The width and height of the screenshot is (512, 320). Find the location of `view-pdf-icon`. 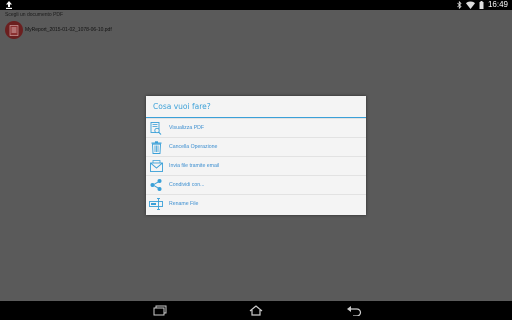

view-pdf-icon is located at coordinates (156, 128).